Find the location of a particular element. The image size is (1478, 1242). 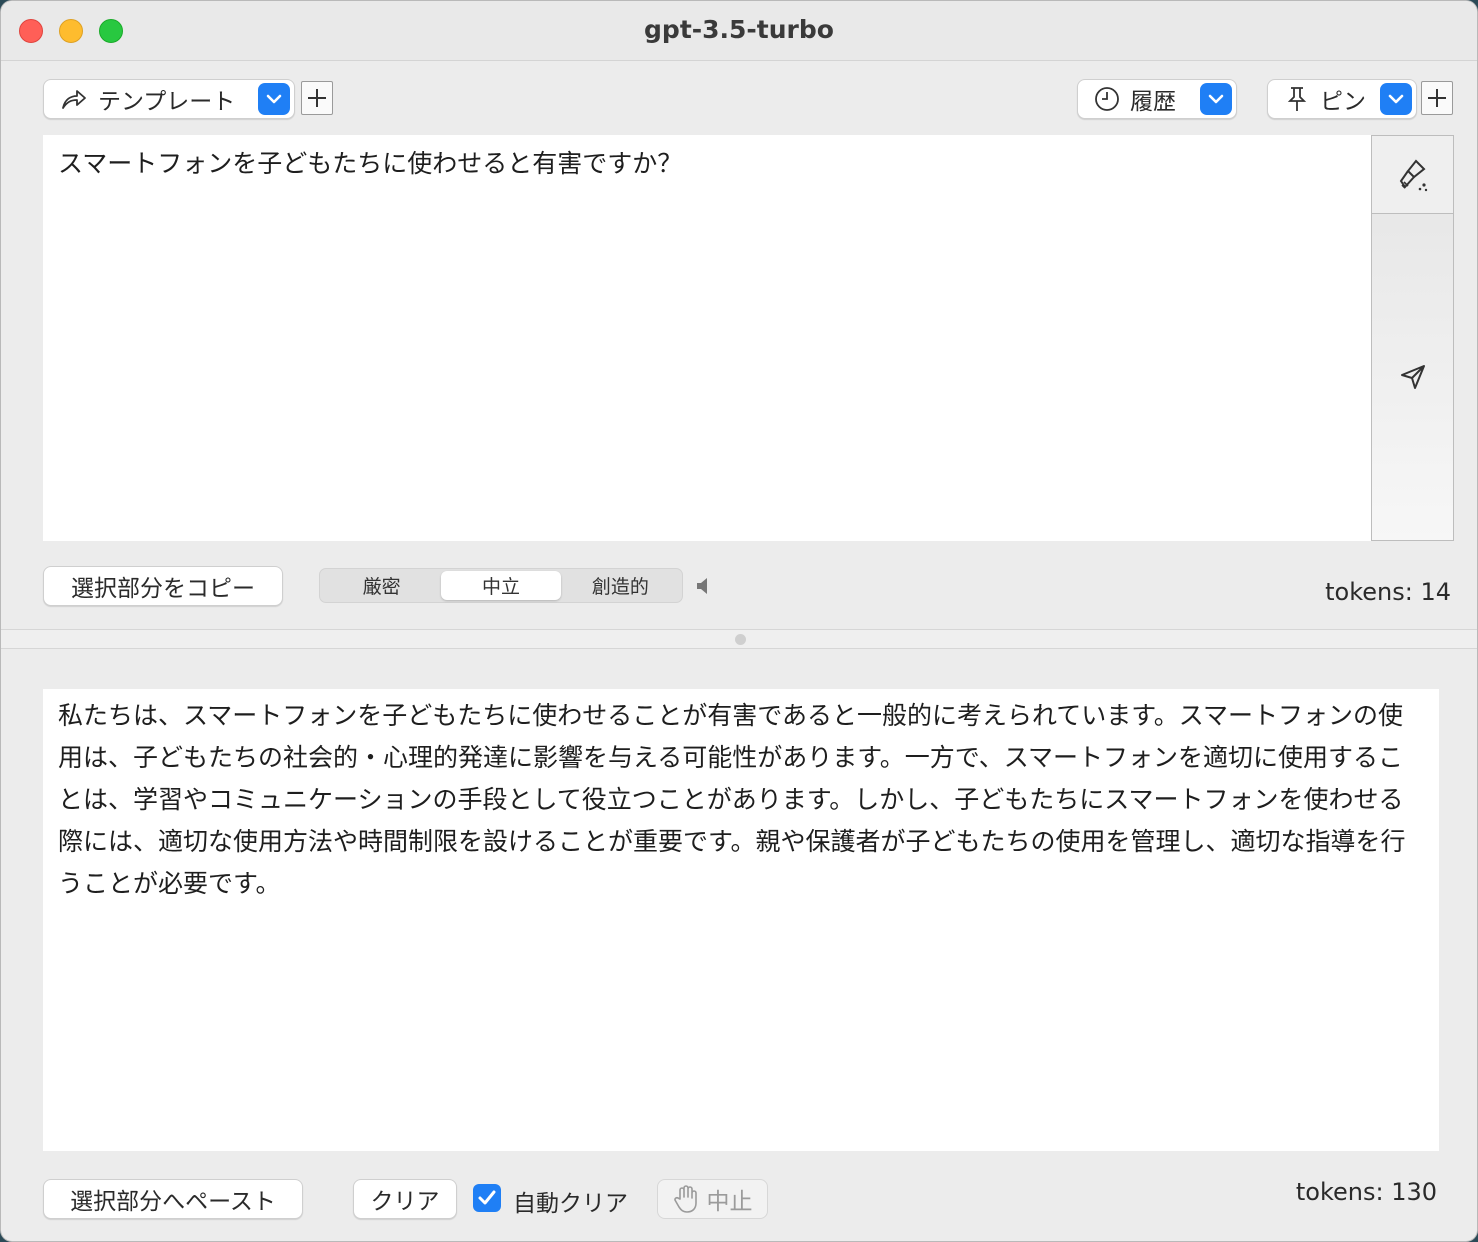

divider-handle is located at coordinates (740, 639).